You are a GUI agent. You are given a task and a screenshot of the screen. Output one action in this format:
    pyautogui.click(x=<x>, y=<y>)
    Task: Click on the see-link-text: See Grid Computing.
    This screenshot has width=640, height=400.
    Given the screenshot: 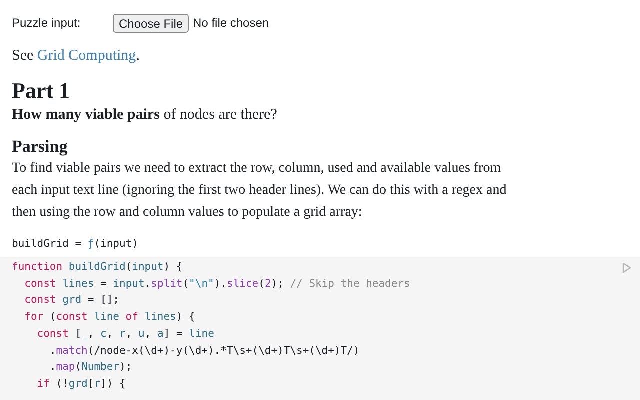 What is the action you would take?
    pyautogui.click(x=76, y=56)
    